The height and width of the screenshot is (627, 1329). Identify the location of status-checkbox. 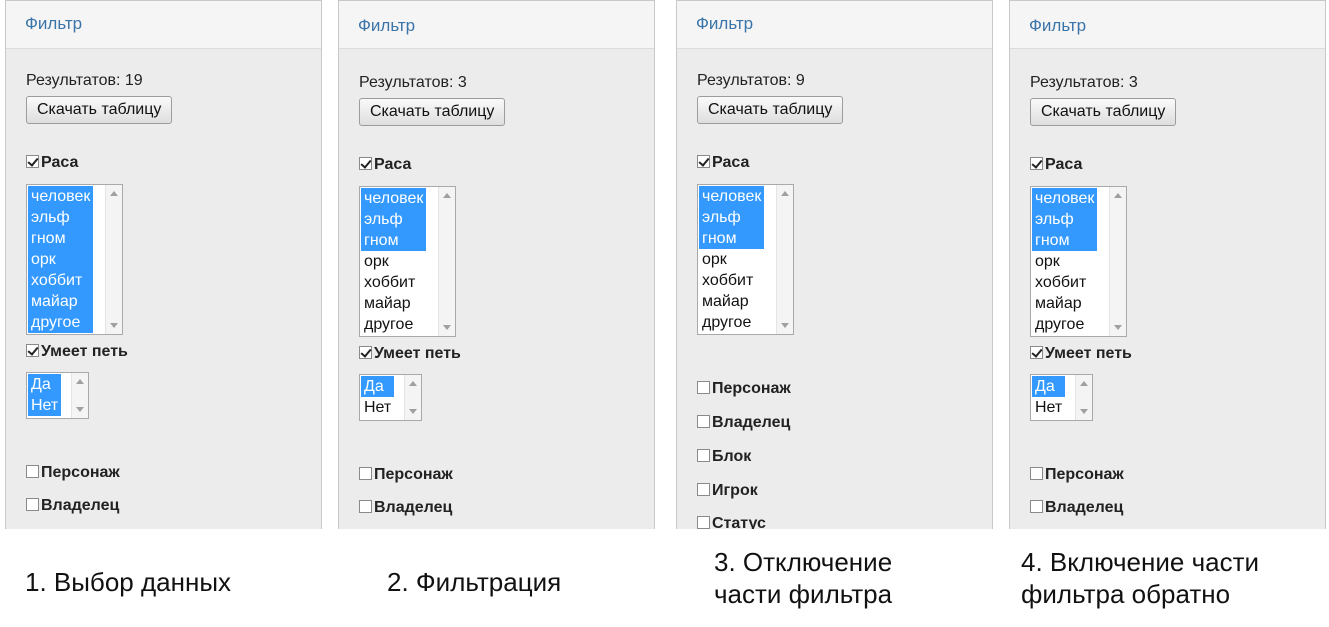
(703, 522).